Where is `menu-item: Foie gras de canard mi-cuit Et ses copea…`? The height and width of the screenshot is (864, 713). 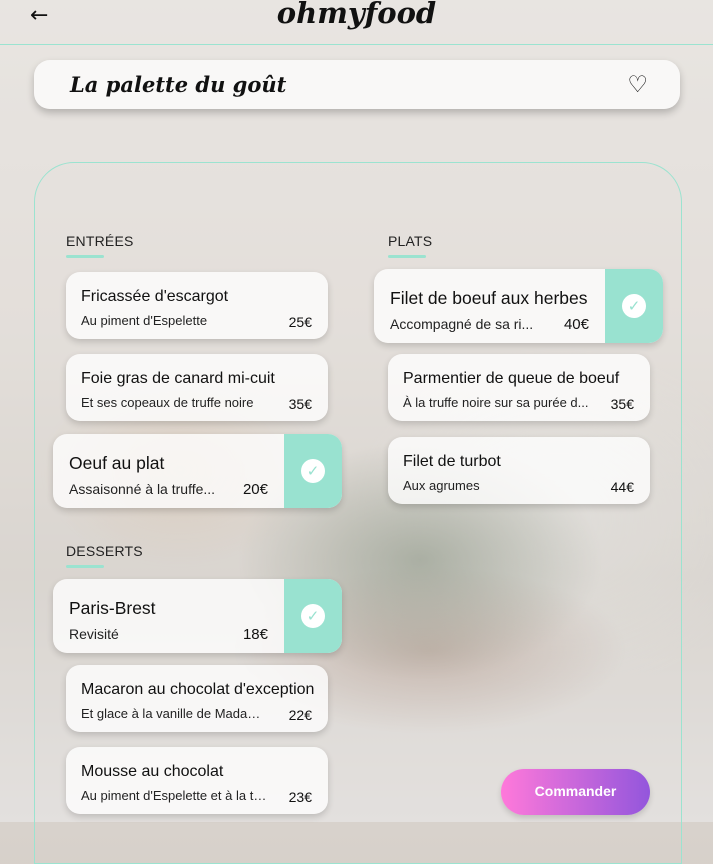
menu-item: Foie gras de canard mi-cuit Et ses copea… is located at coordinates (197, 387).